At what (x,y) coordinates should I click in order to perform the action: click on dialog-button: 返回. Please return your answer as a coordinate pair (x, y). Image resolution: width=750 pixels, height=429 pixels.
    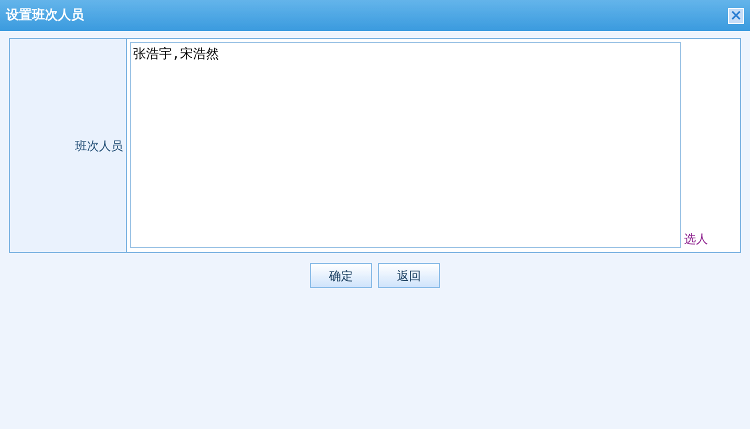
    Looking at the image, I should click on (409, 275).